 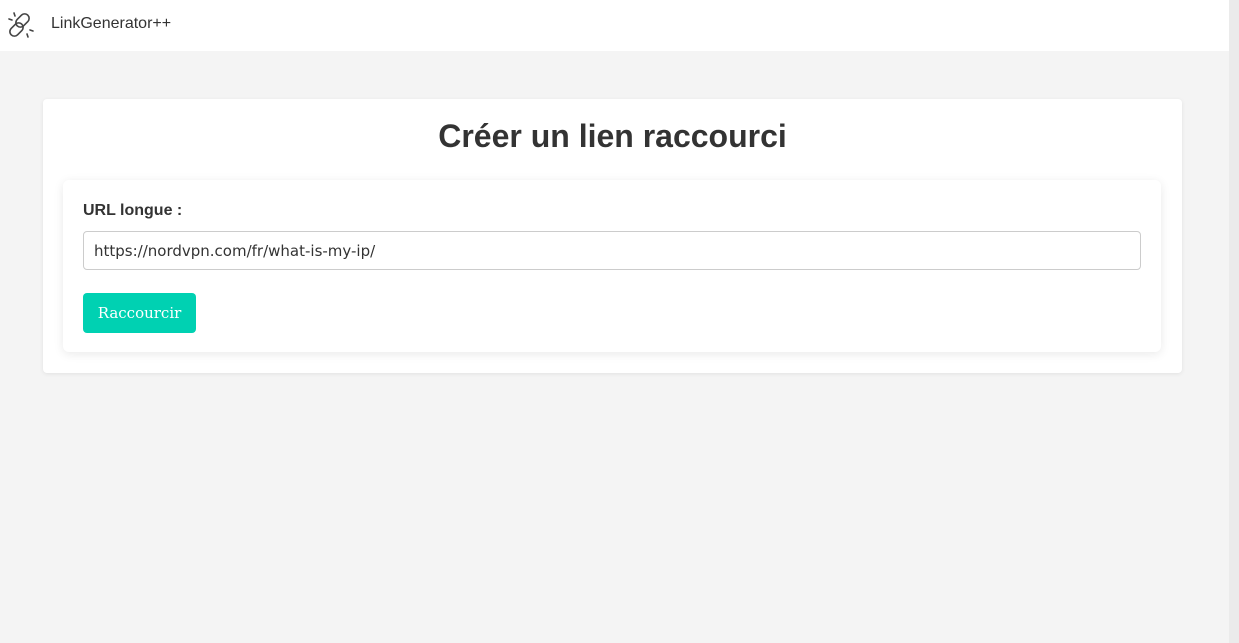 What do you see at coordinates (21, 25) in the screenshot?
I see `link-chain-icon` at bounding box center [21, 25].